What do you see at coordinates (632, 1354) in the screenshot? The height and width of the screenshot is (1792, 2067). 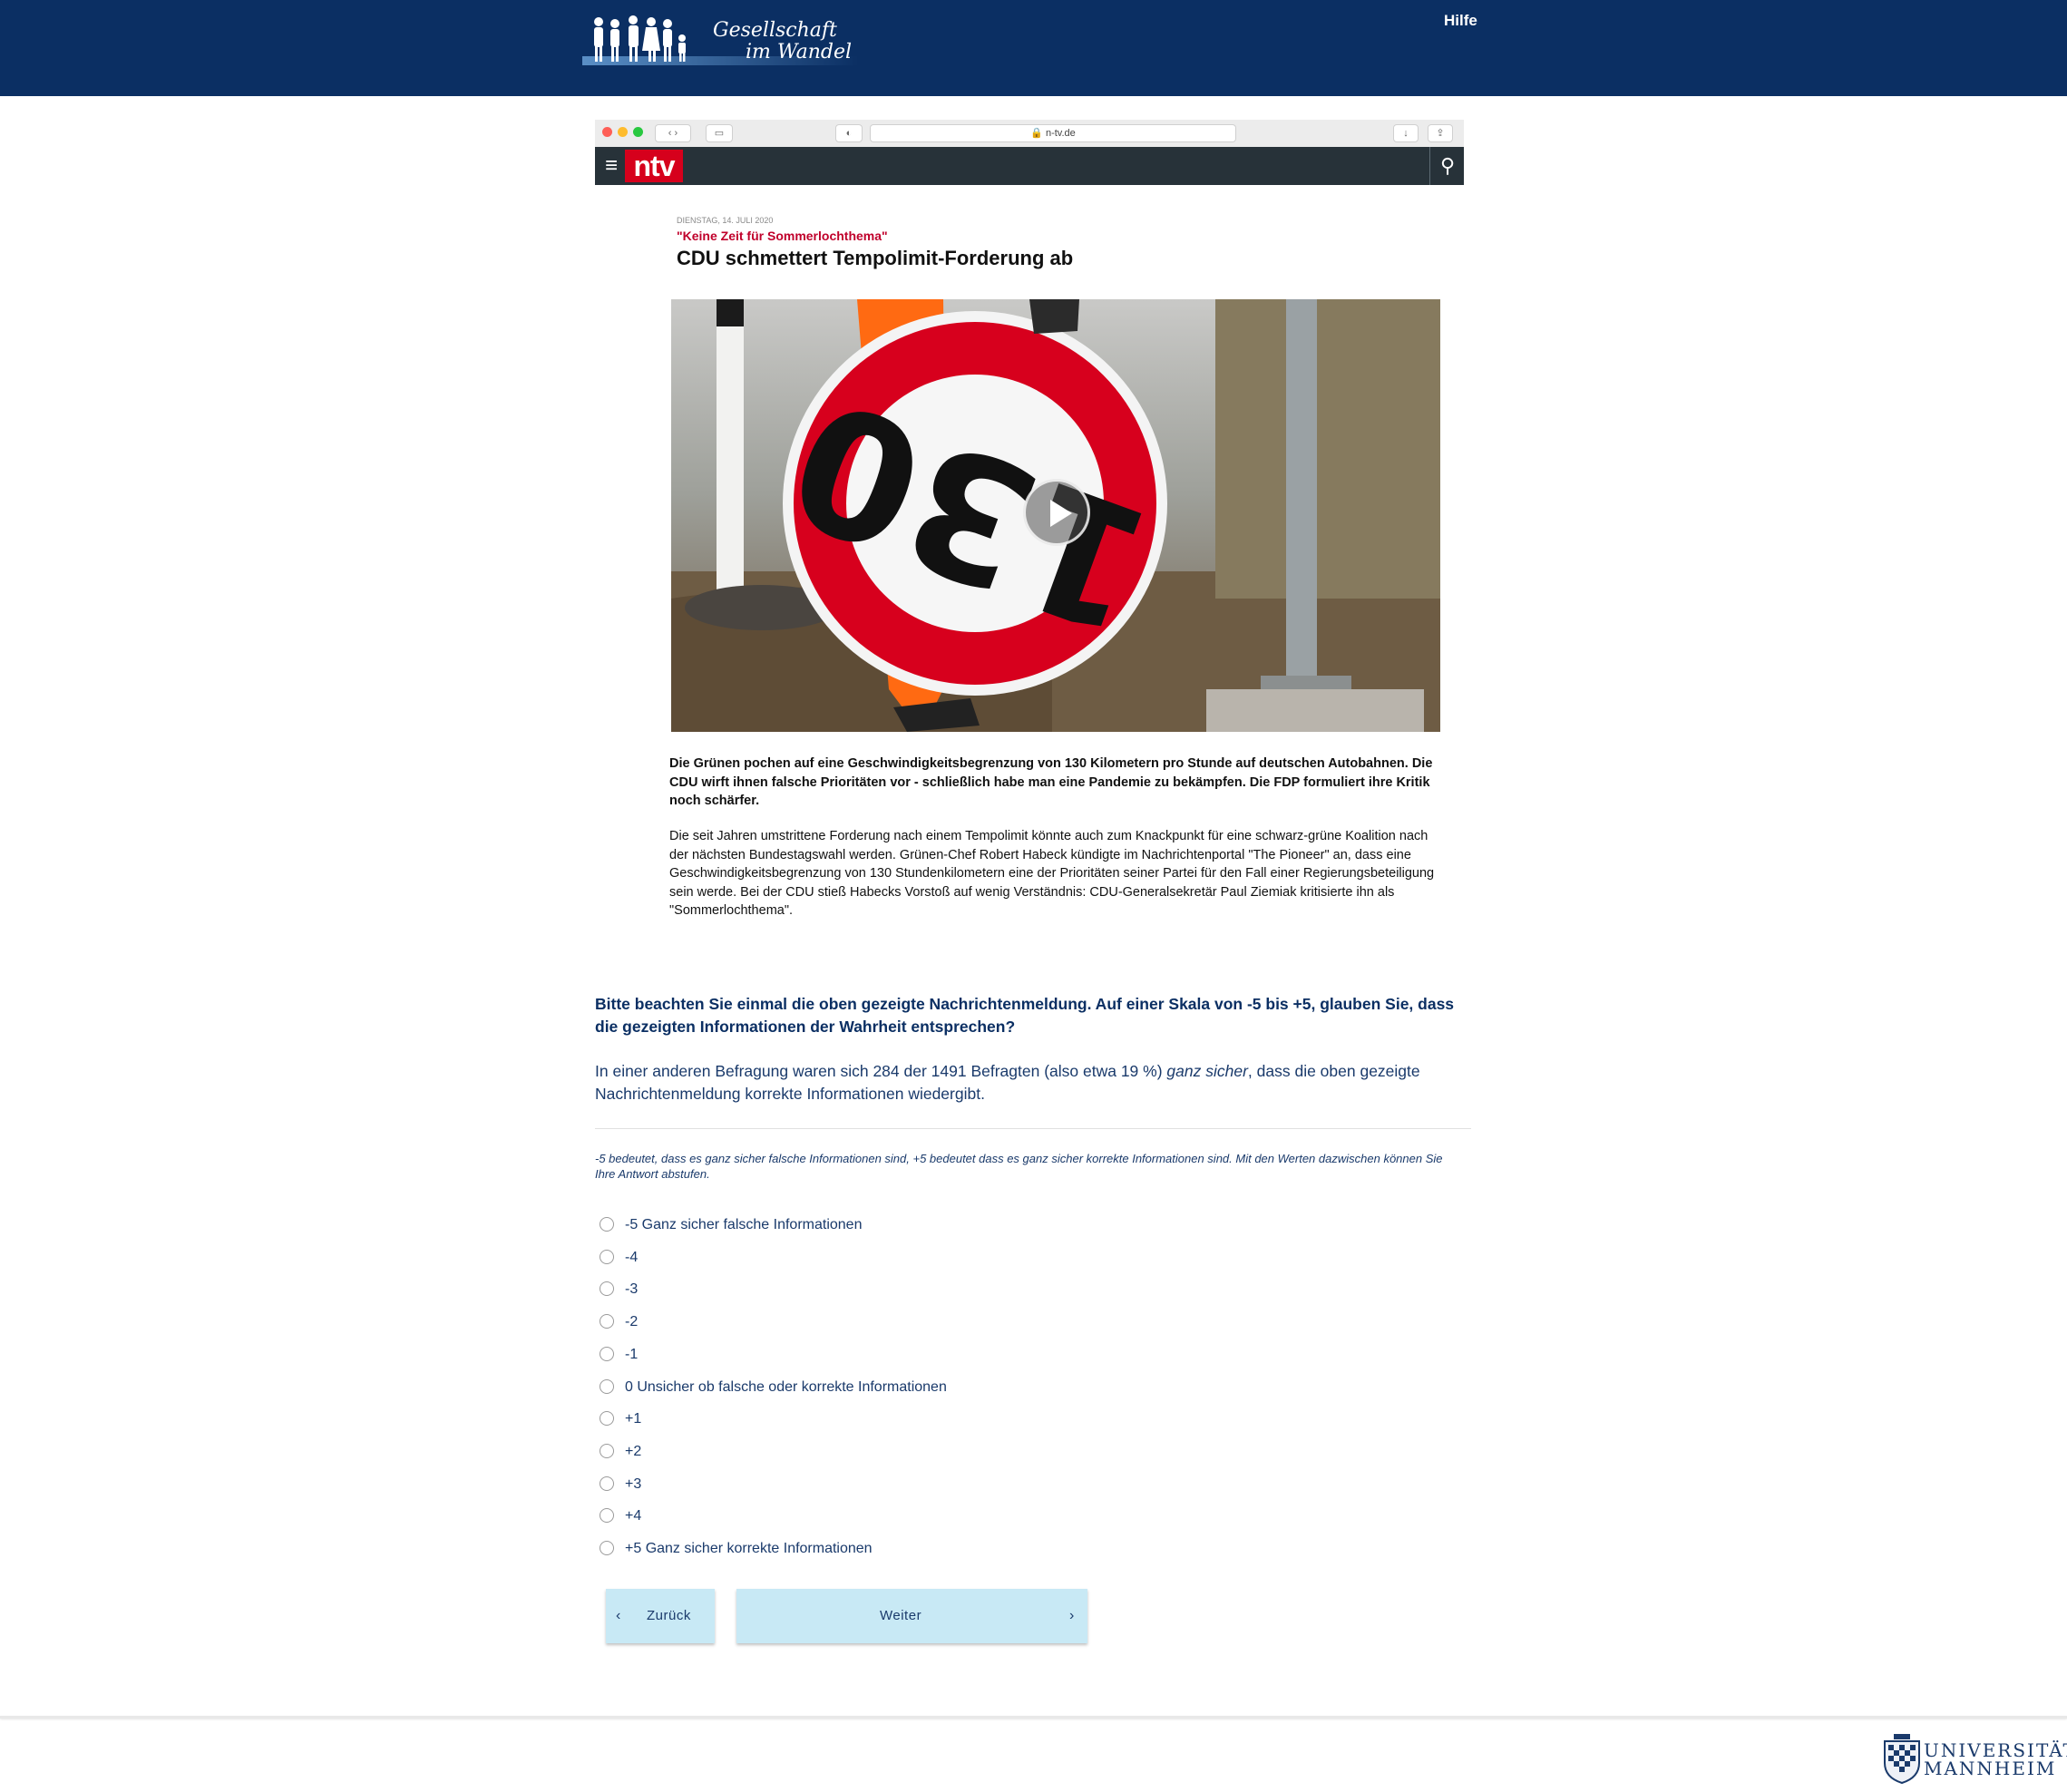 I see `option-label: -1` at bounding box center [632, 1354].